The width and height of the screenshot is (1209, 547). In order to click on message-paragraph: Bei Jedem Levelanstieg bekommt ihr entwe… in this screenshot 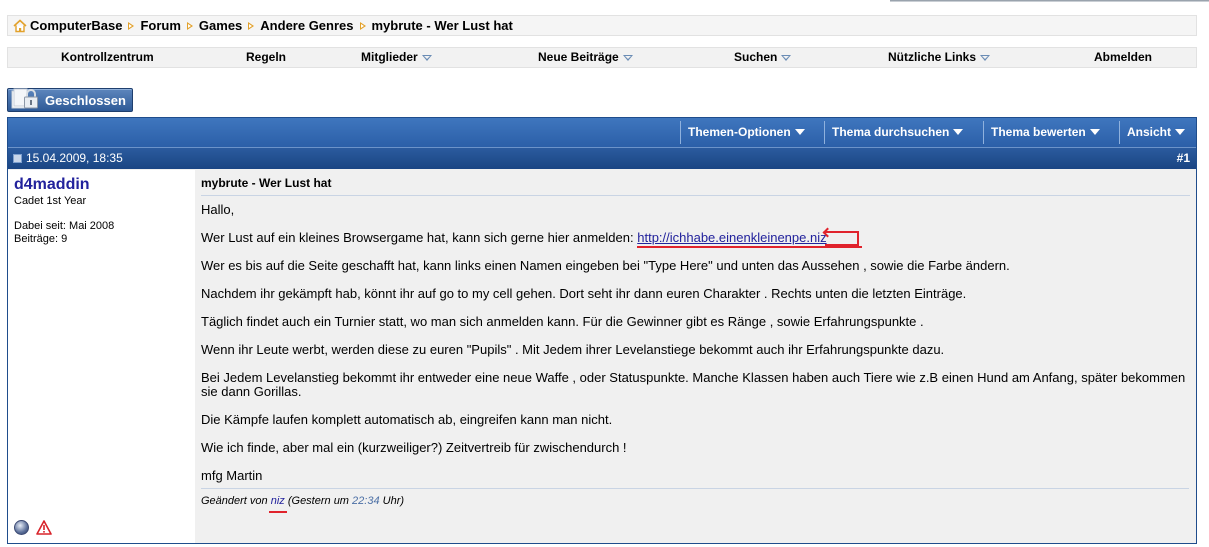, I will do `click(693, 384)`.